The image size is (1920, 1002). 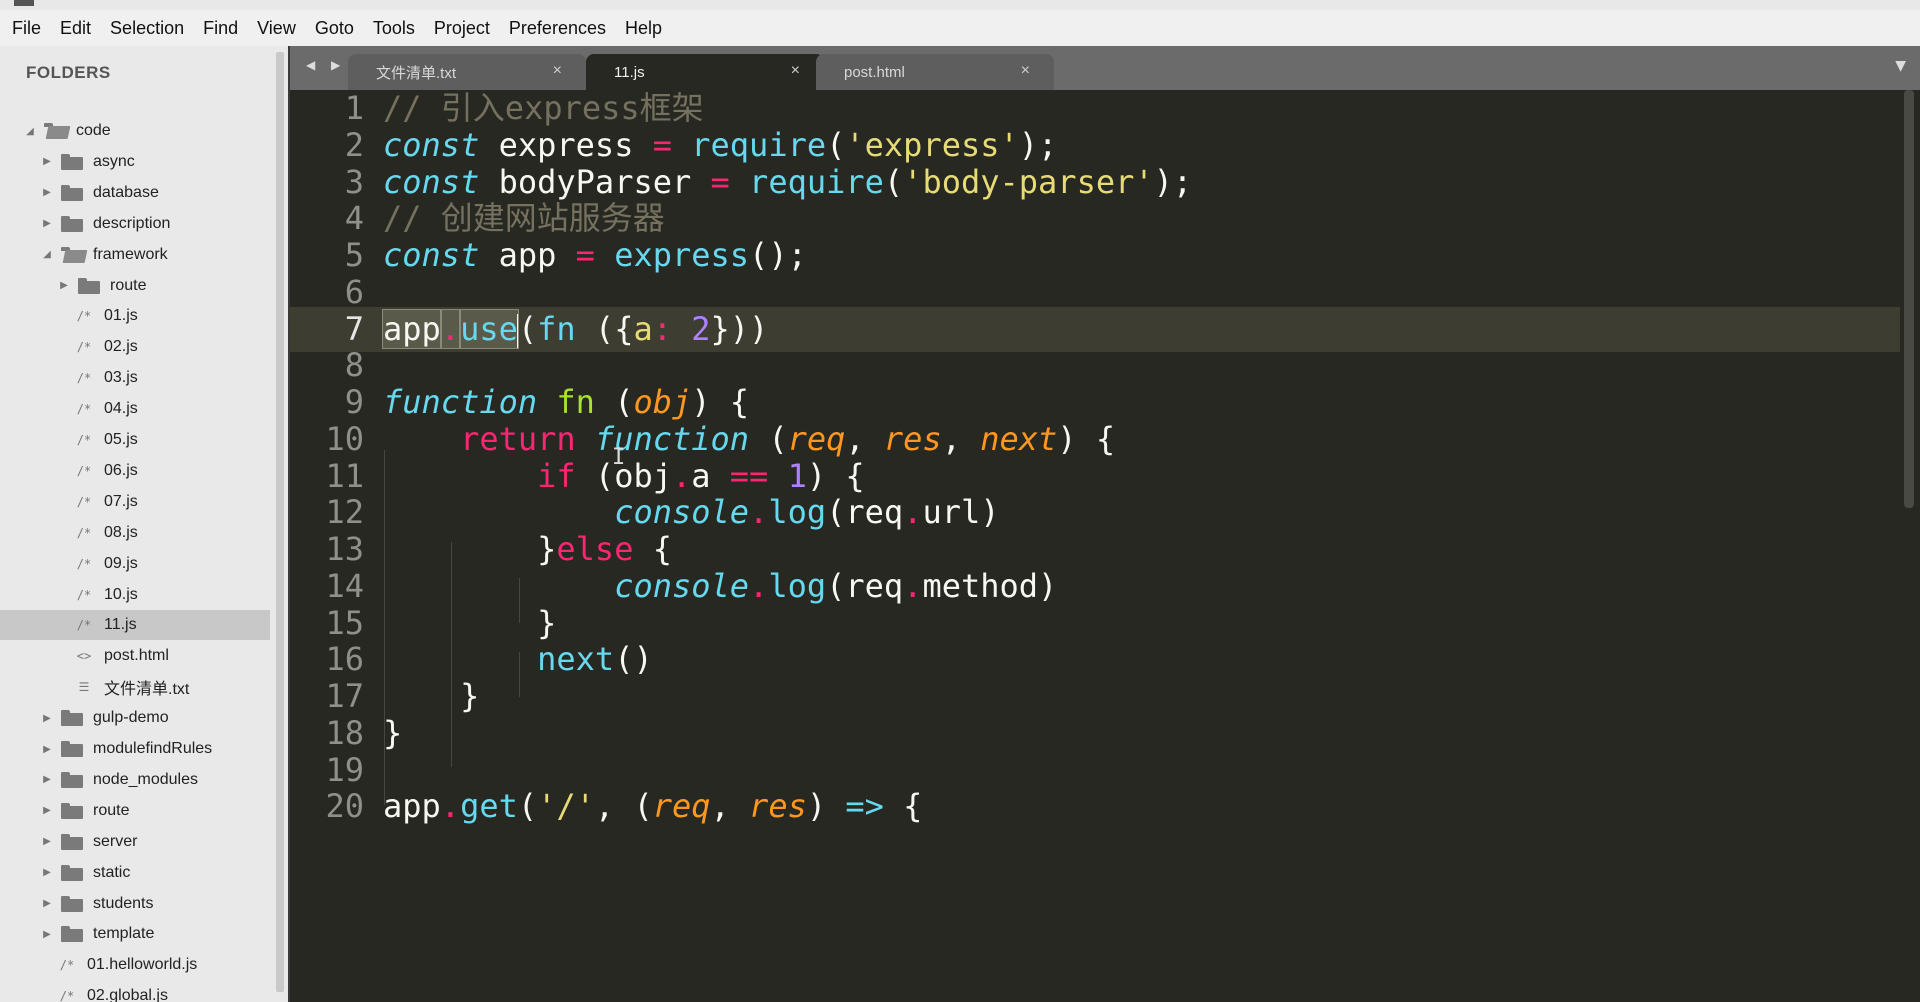 What do you see at coordinates (595, 255) in the screenshot?
I see `code-line: const app = express();` at bounding box center [595, 255].